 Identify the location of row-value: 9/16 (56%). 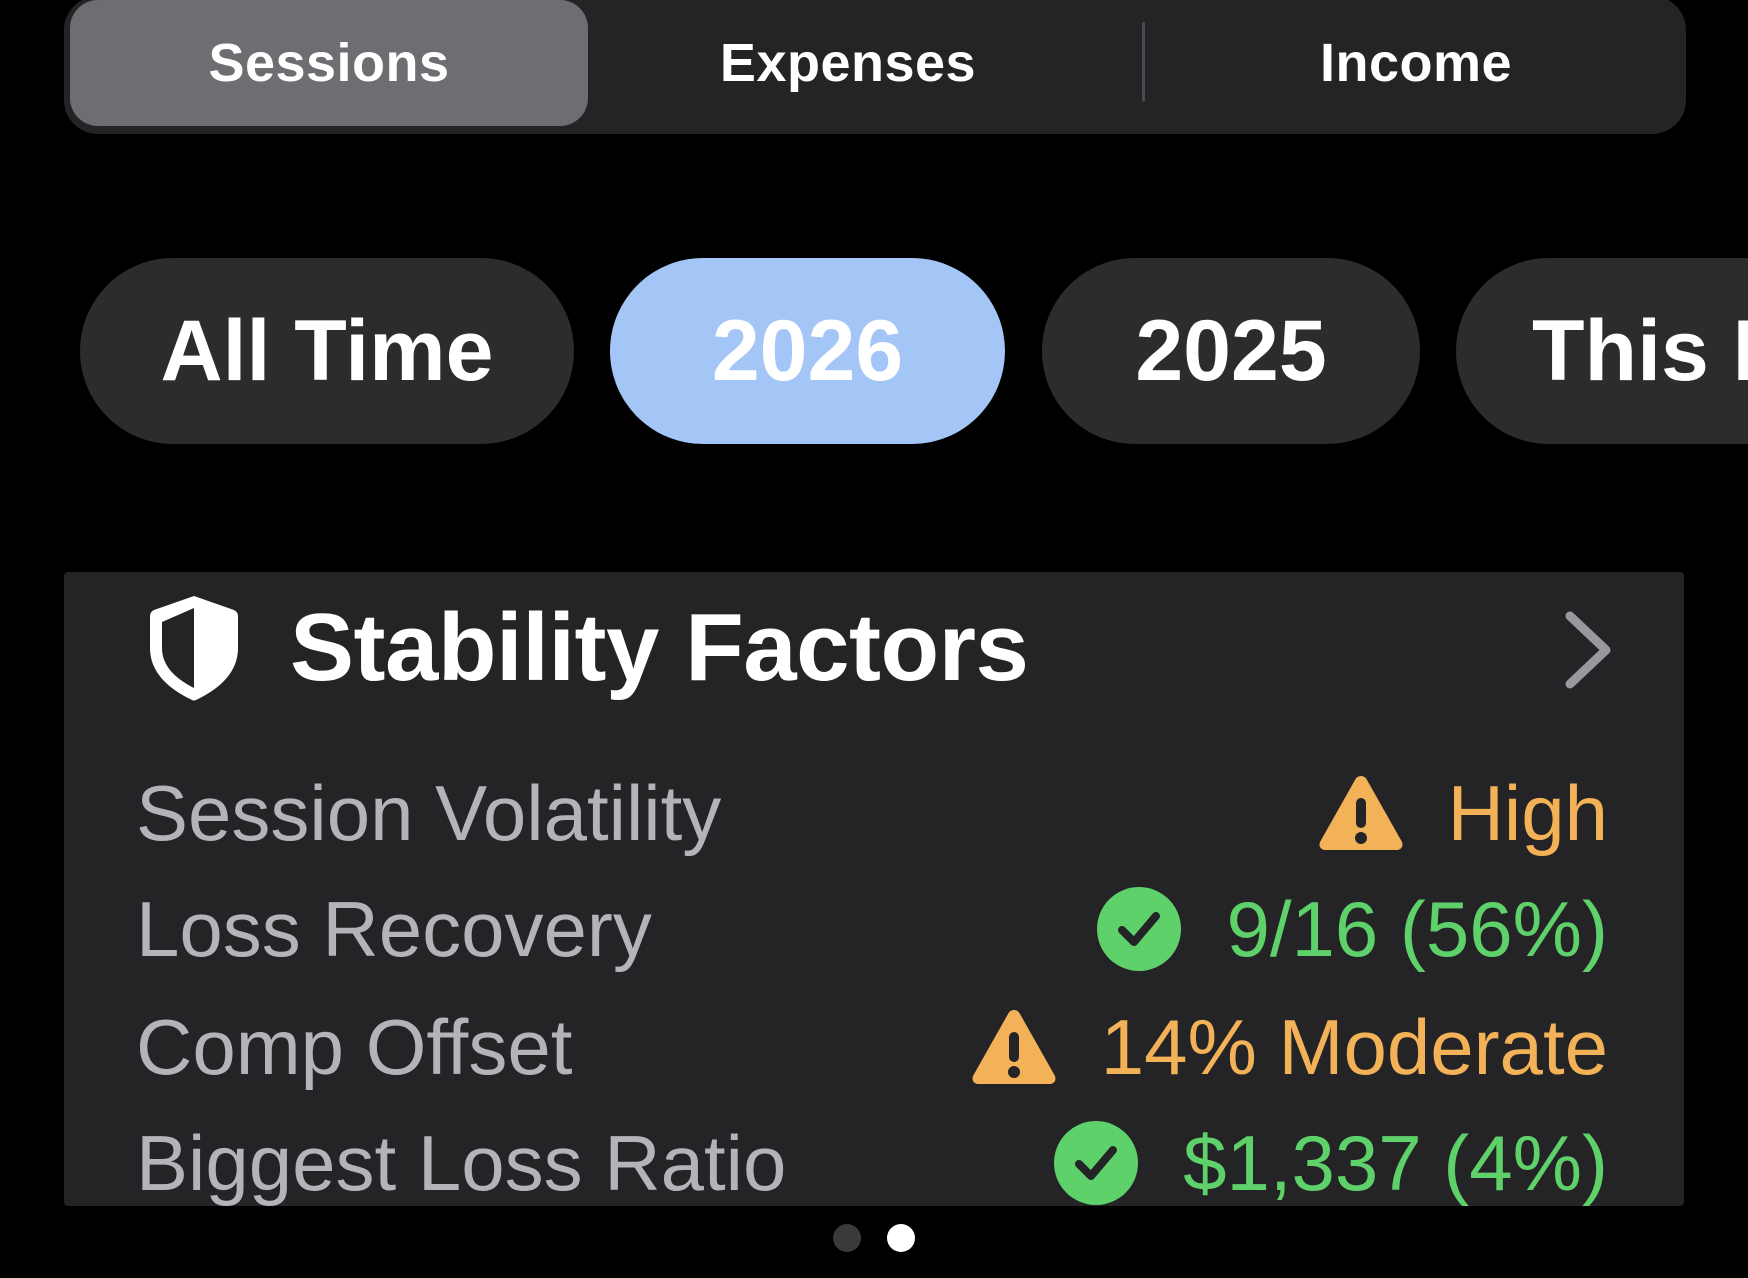
(1351, 929).